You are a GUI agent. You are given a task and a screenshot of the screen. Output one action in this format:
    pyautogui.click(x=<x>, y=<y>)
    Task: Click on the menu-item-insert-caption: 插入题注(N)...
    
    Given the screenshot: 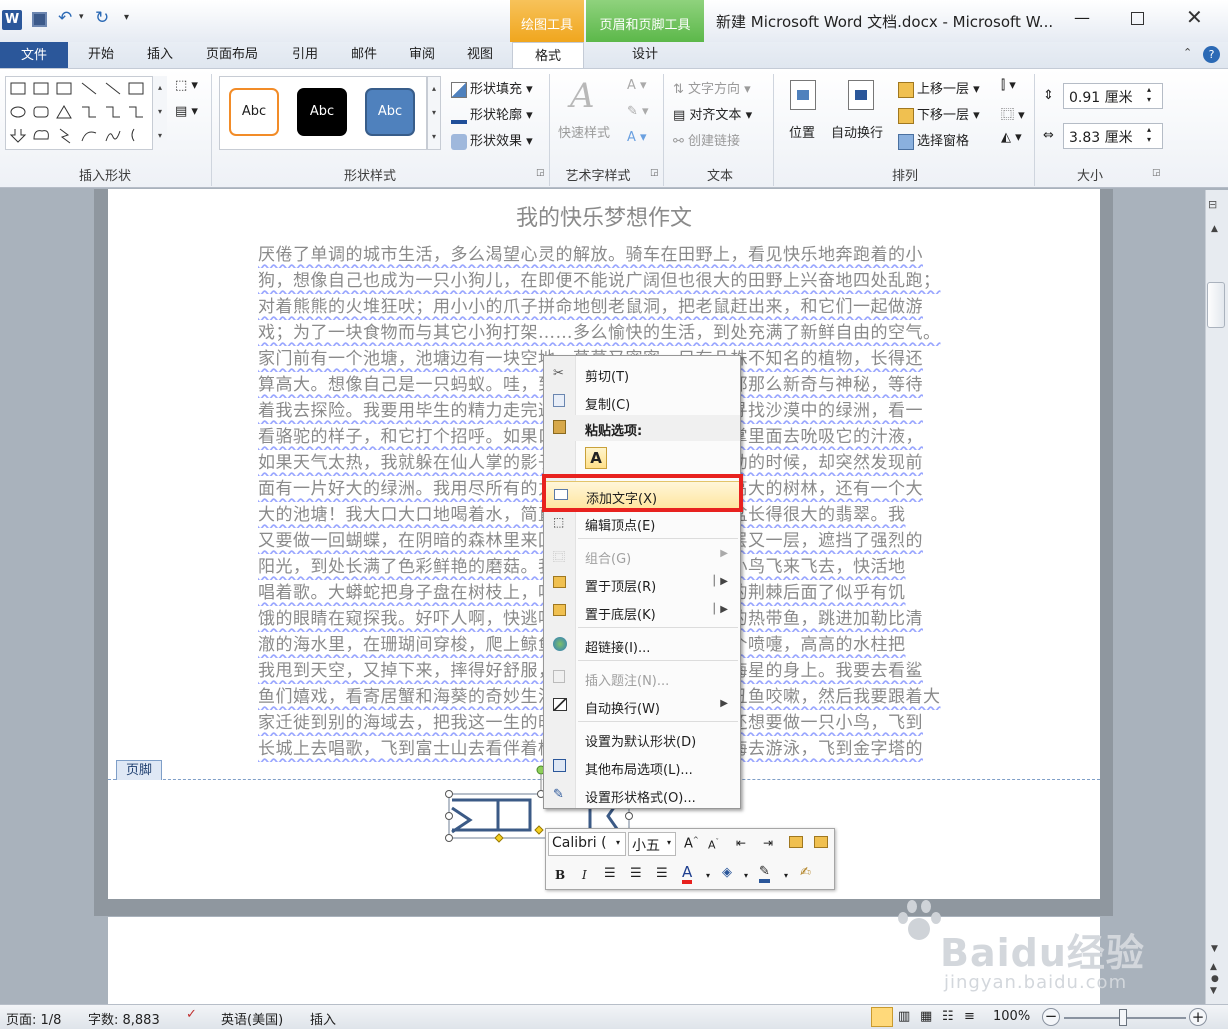 What is the action you would take?
    pyautogui.click(x=642, y=678)
    